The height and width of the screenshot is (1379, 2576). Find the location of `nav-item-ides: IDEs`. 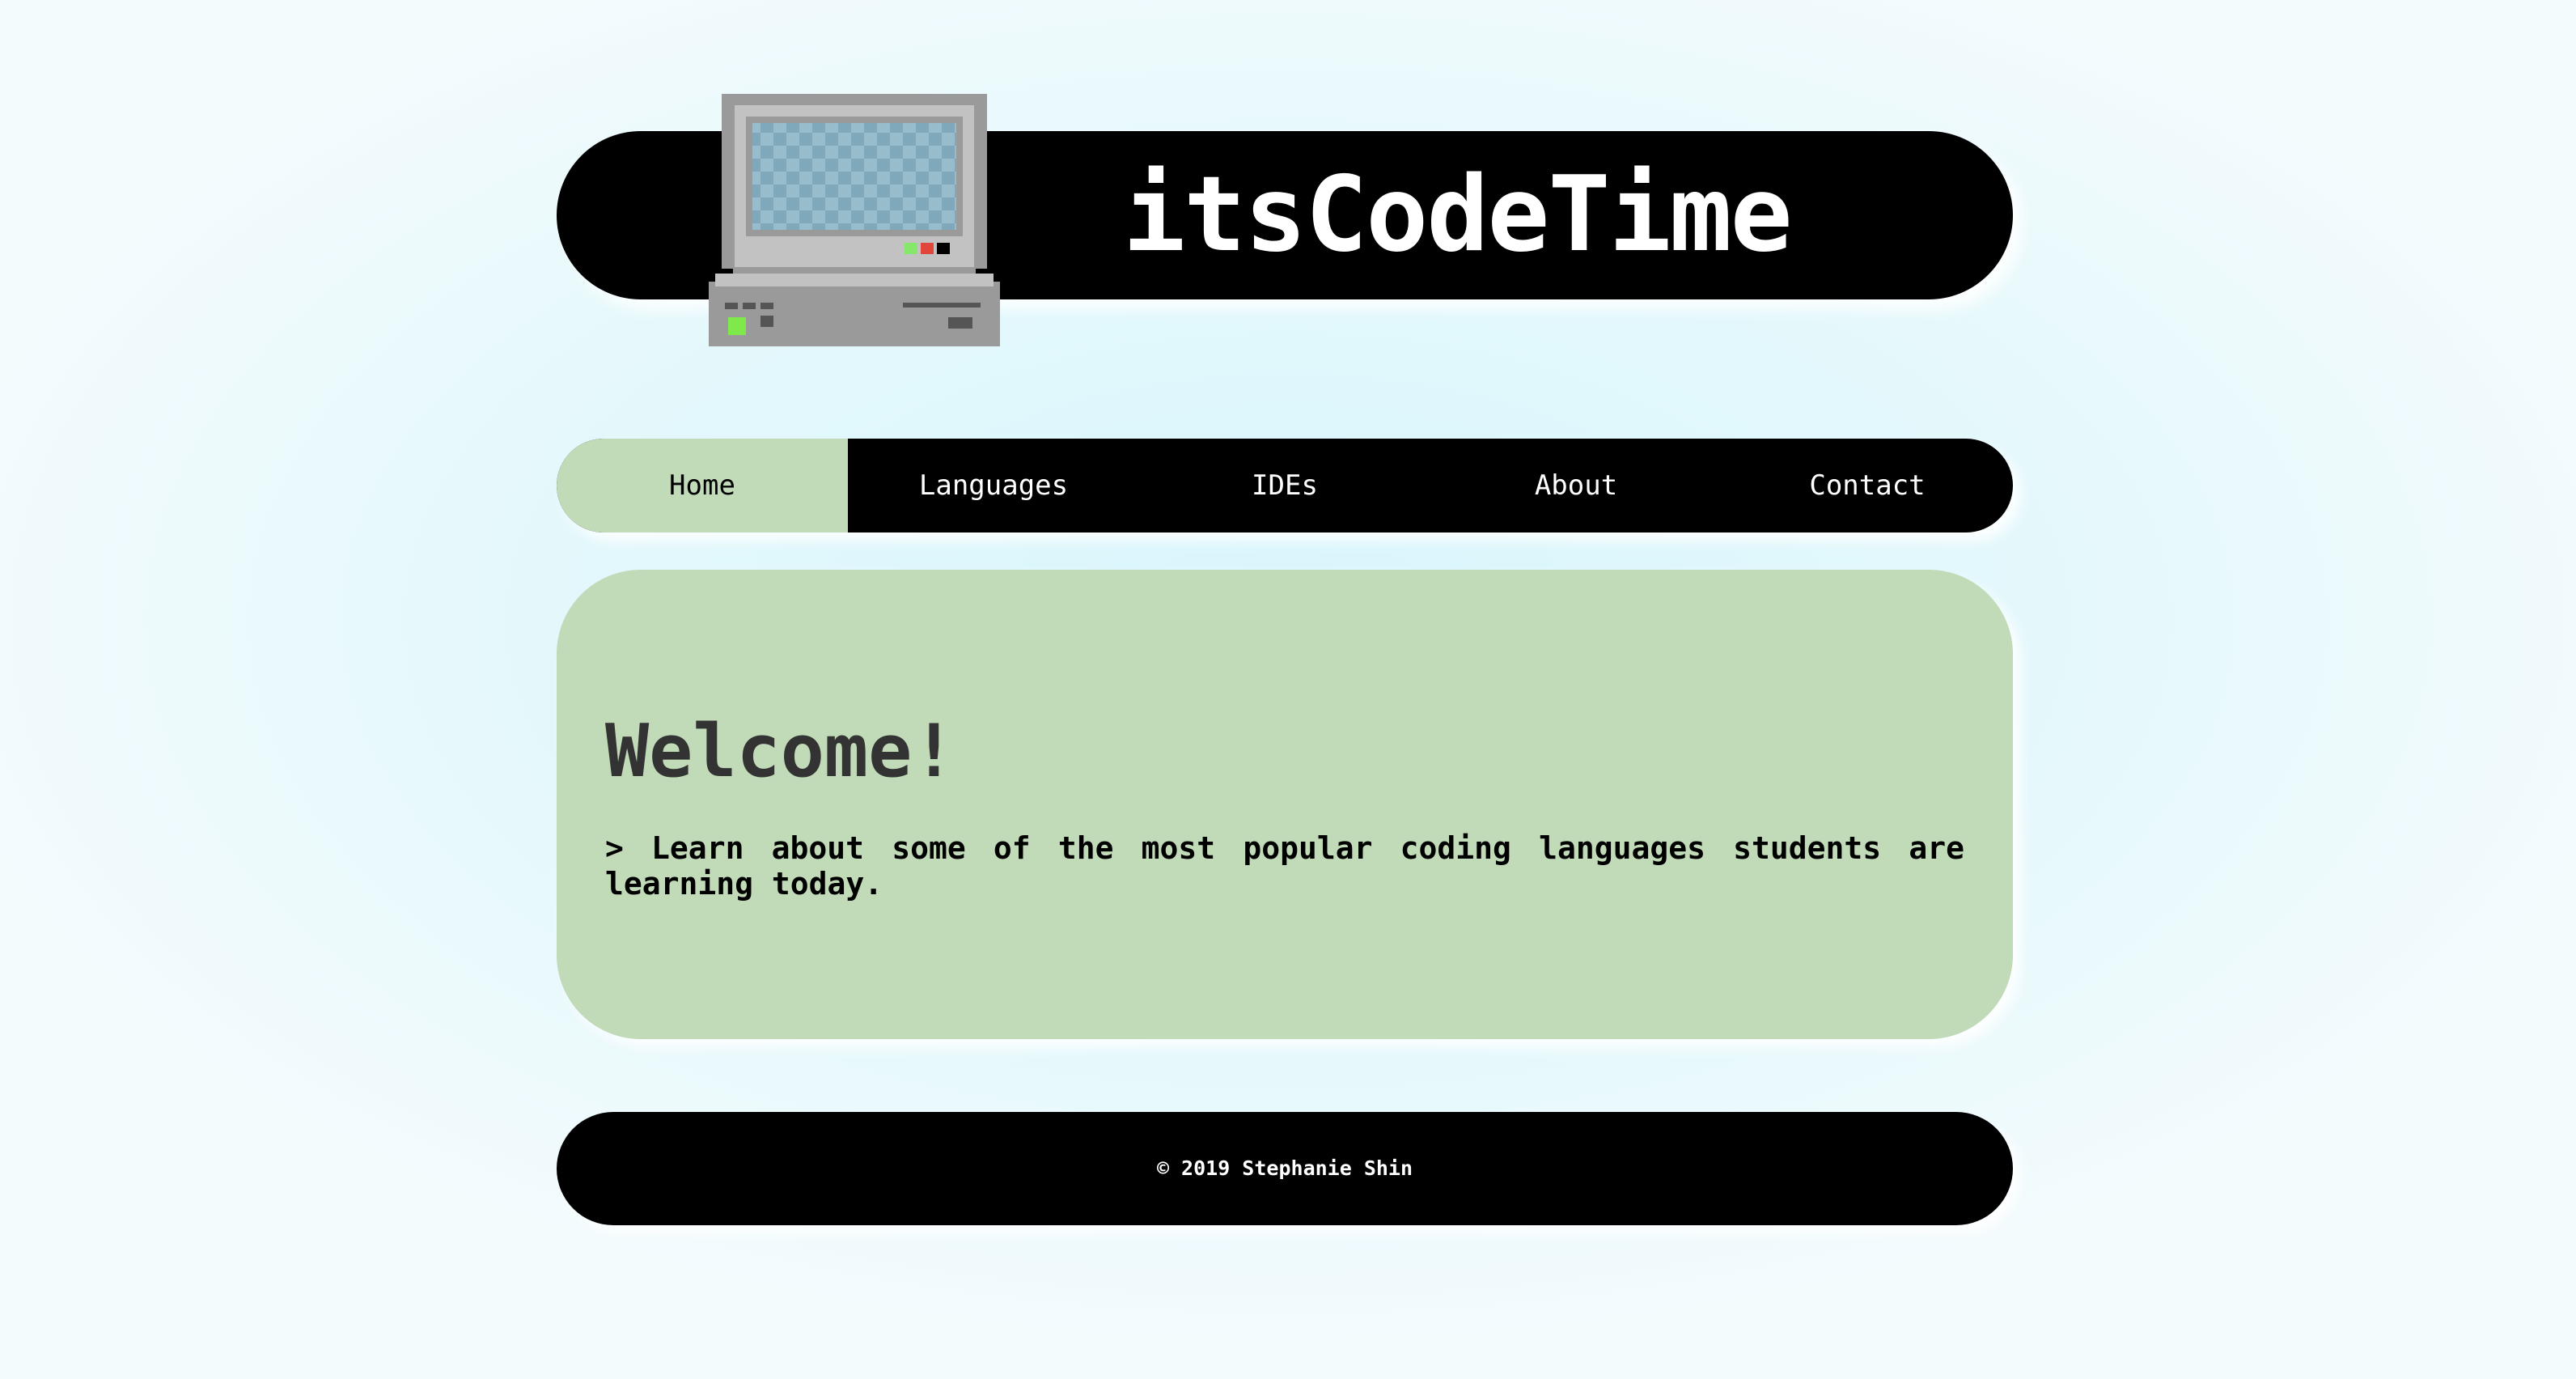

nav-item-ides: IDEs is located at coordinates (1284, 486).